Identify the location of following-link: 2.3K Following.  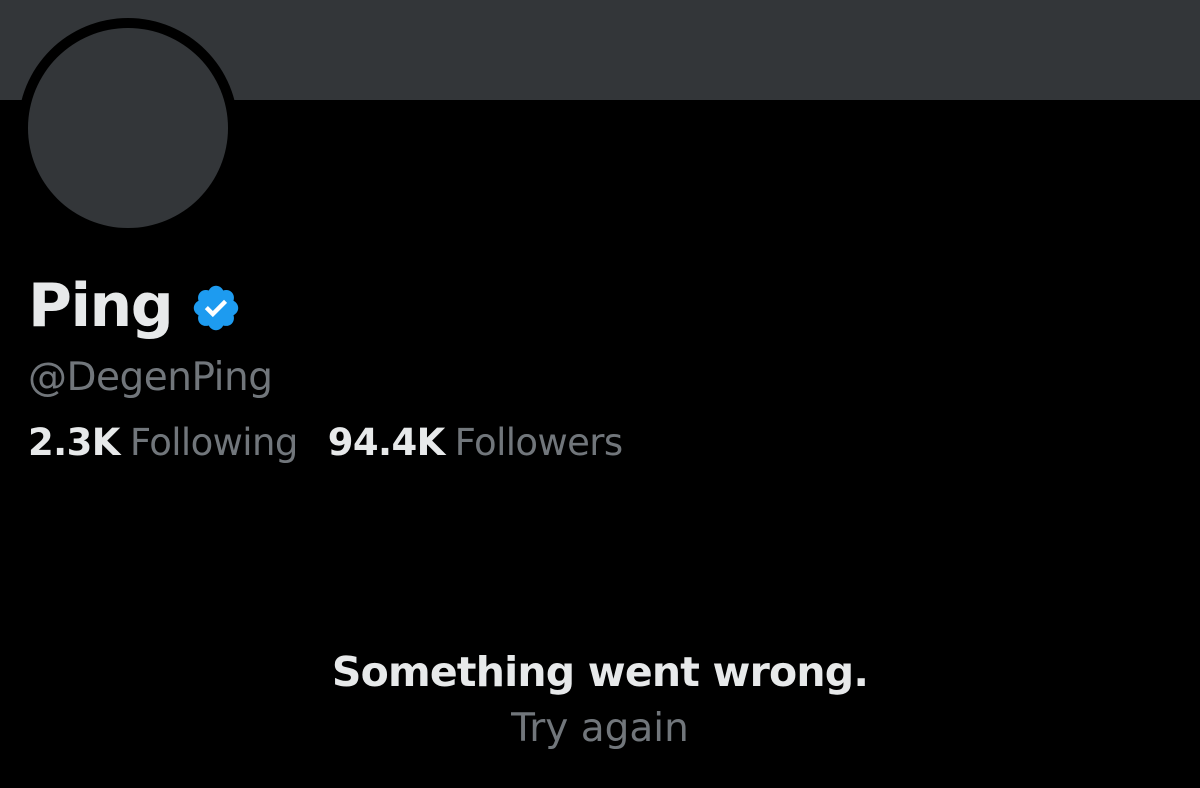
(163, 442).